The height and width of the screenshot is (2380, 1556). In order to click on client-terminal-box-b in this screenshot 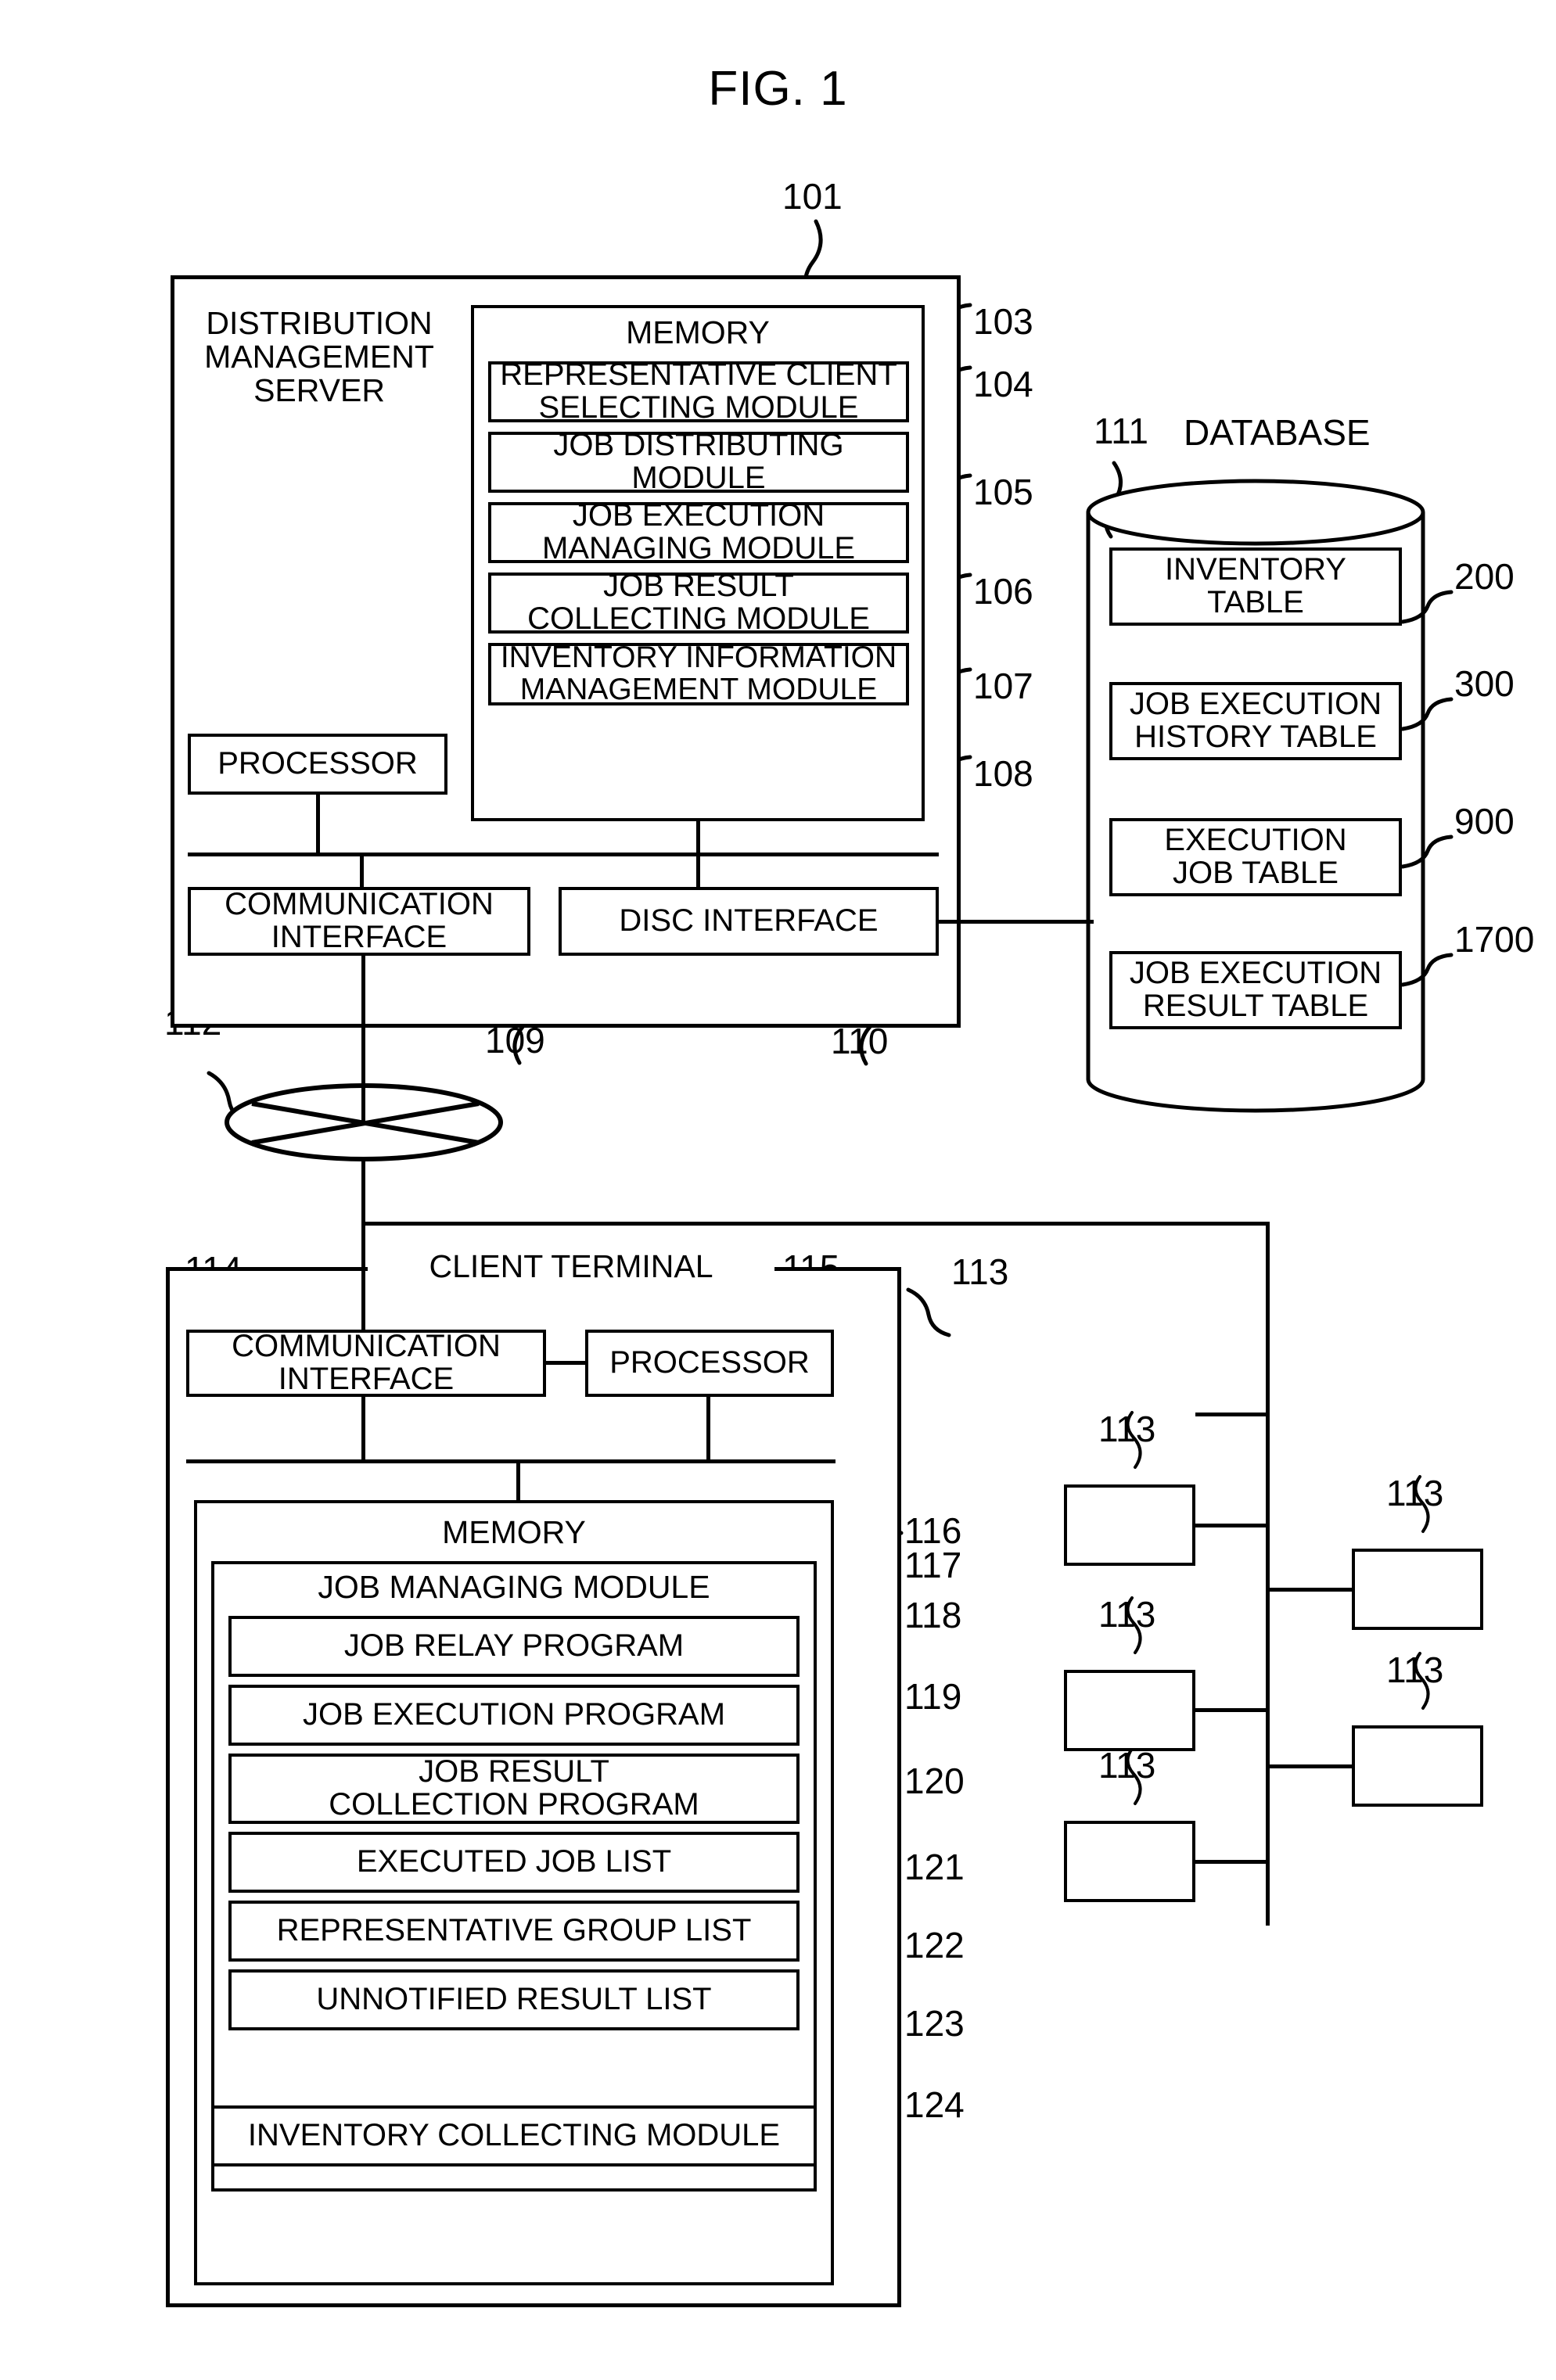, I will do `click(1129, 1710)`.